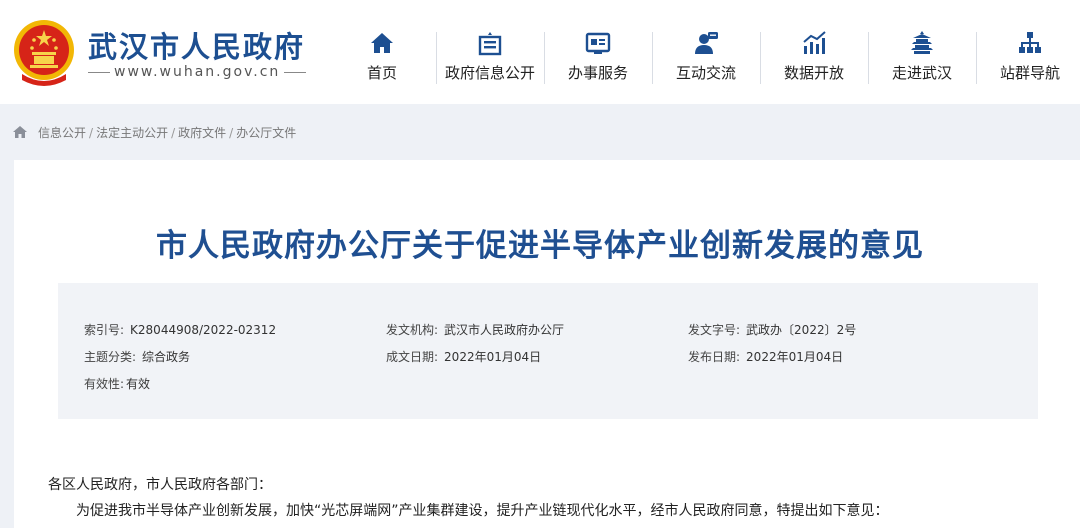 The image size is (1080, 528). Describe the element at coordinates (197, 72) in the screenshot. I see `site-url: www.wuhan.gov.cn` at that location.